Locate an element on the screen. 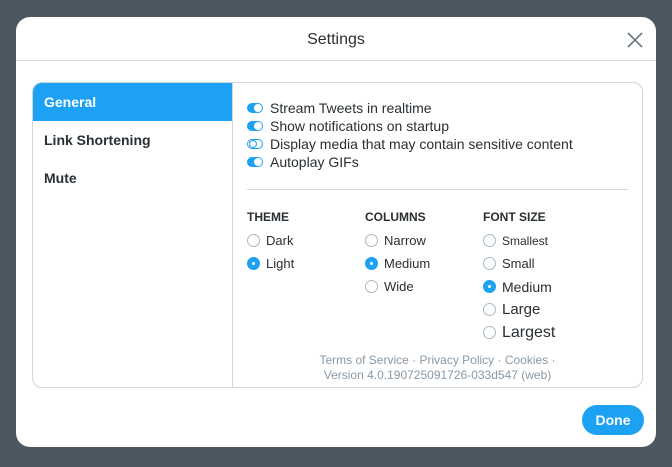  privacy-link: Privacy Policy is located at coordinates (456, 360).